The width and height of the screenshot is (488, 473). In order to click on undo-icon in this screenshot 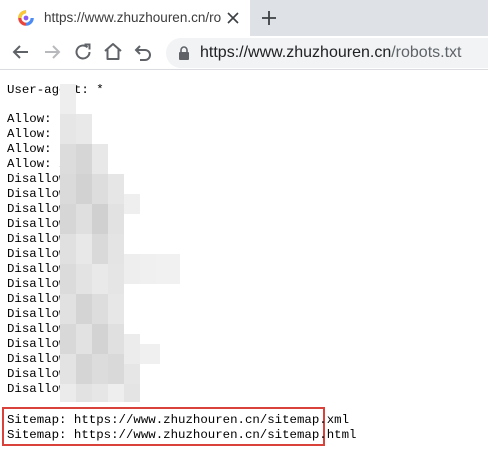, I will do `click(143, 52)`.